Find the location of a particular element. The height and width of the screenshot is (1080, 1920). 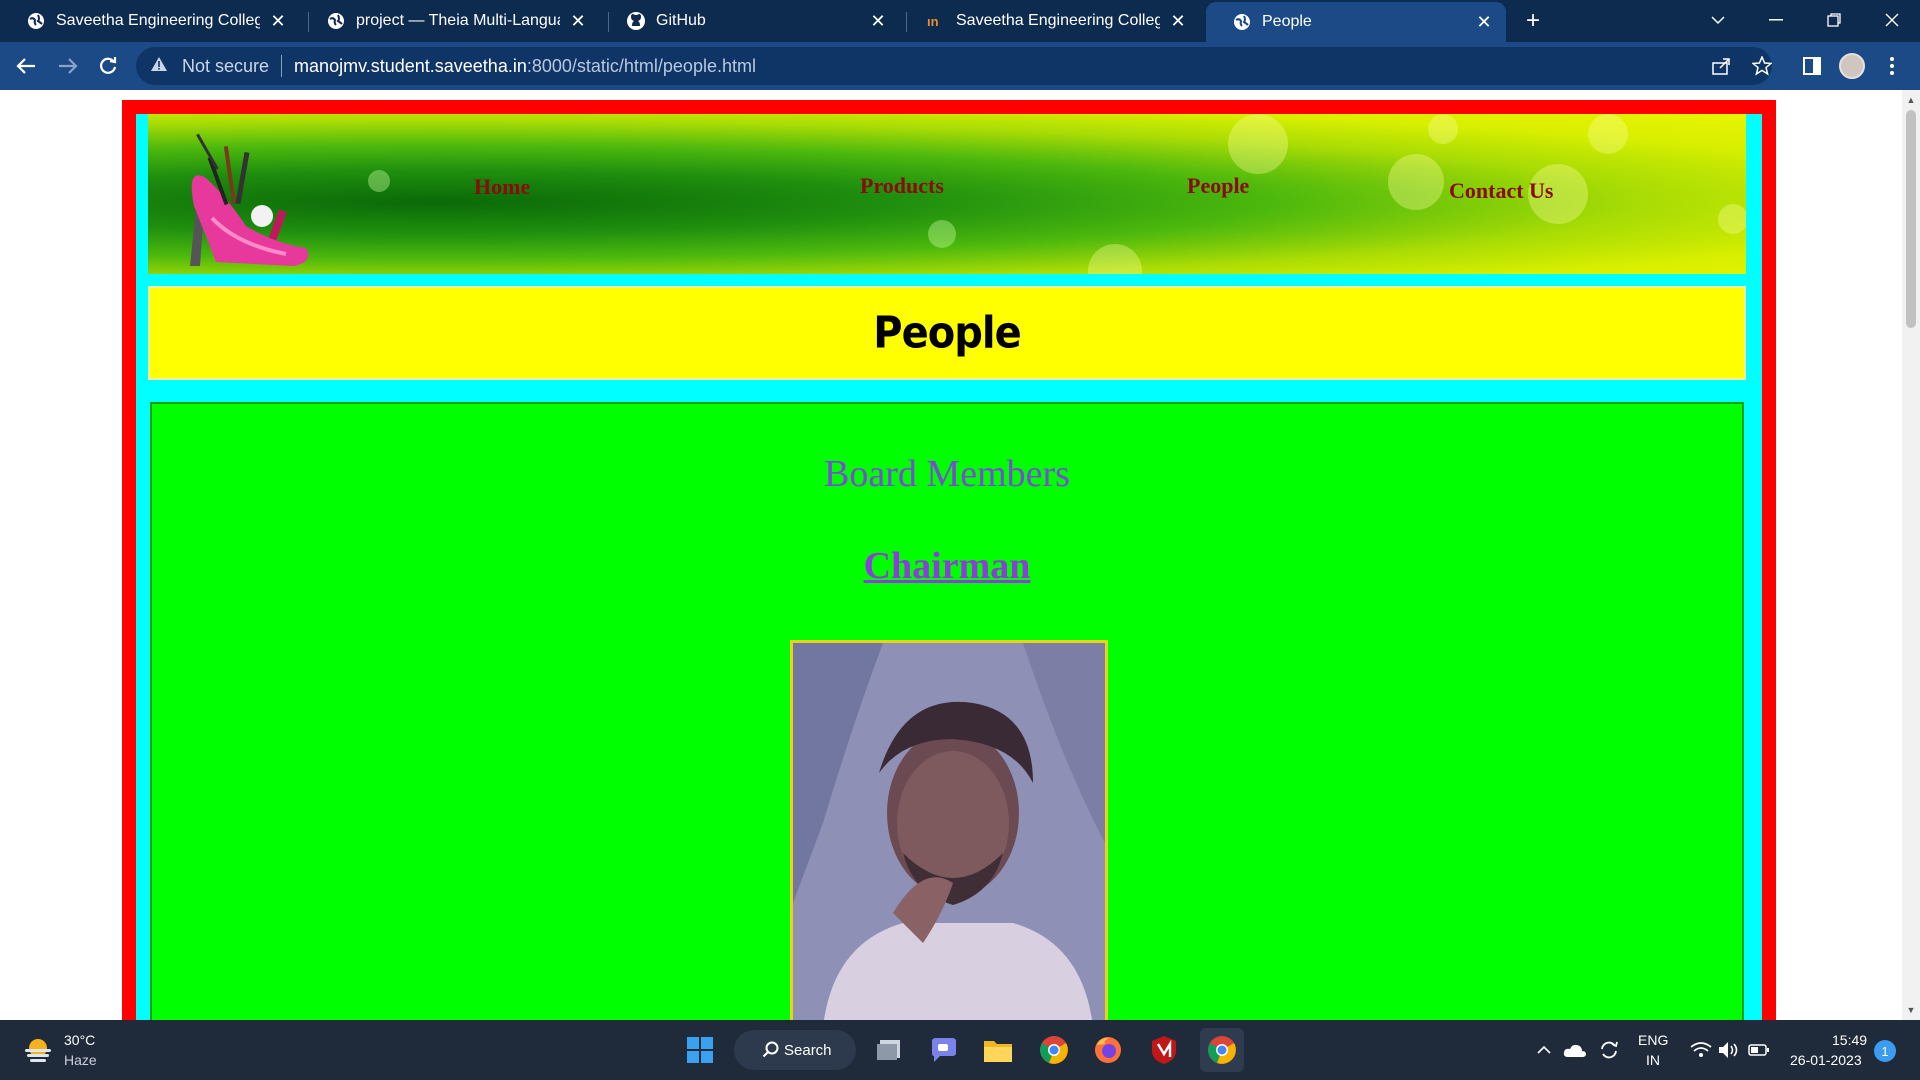

reload-icon is located at coordinates (108, 66).